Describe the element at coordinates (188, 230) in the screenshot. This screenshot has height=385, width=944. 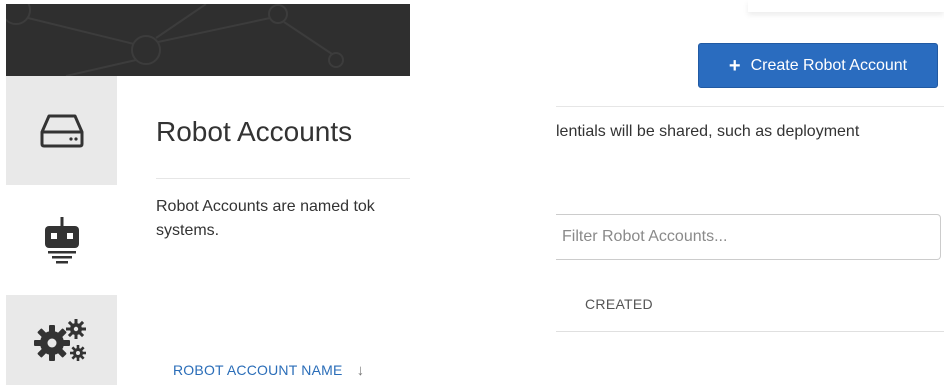
I see `page-description-line-2: systems.` at that location.